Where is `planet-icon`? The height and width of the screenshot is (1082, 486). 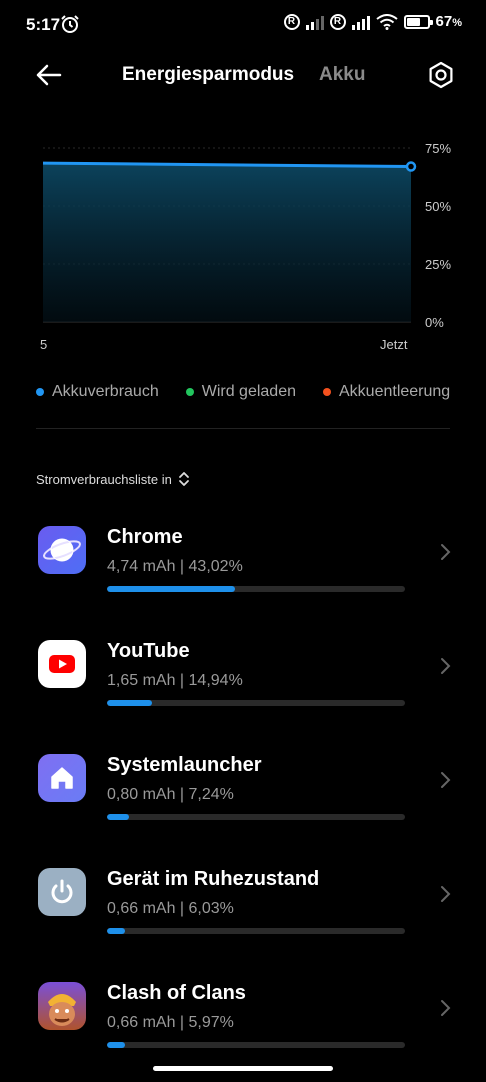 planet-icon is located at coordinates (62, 550).